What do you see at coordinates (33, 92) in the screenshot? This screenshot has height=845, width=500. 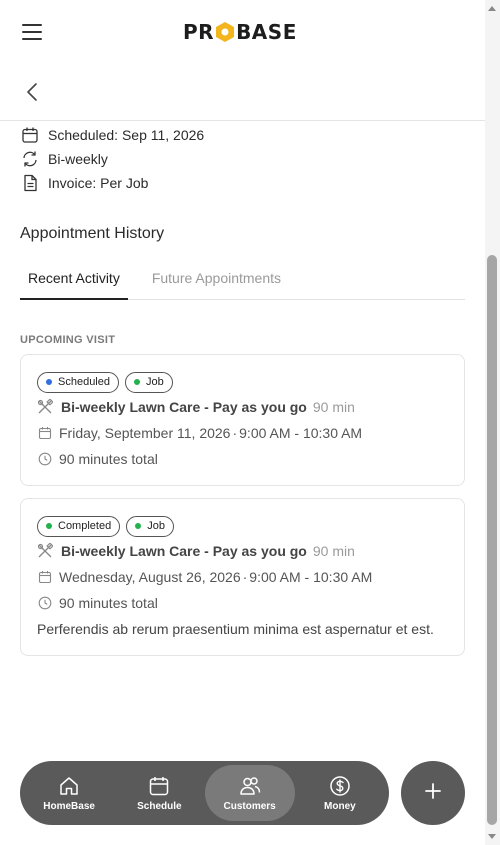 I see `chevron-left-icon` at bounding box center [33, 92].